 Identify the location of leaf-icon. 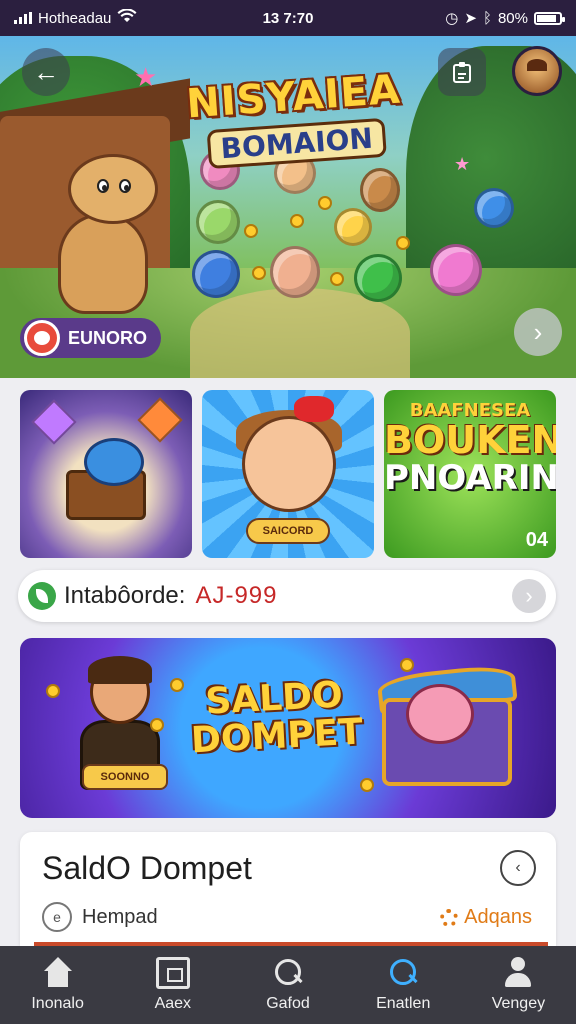
(42, 596).